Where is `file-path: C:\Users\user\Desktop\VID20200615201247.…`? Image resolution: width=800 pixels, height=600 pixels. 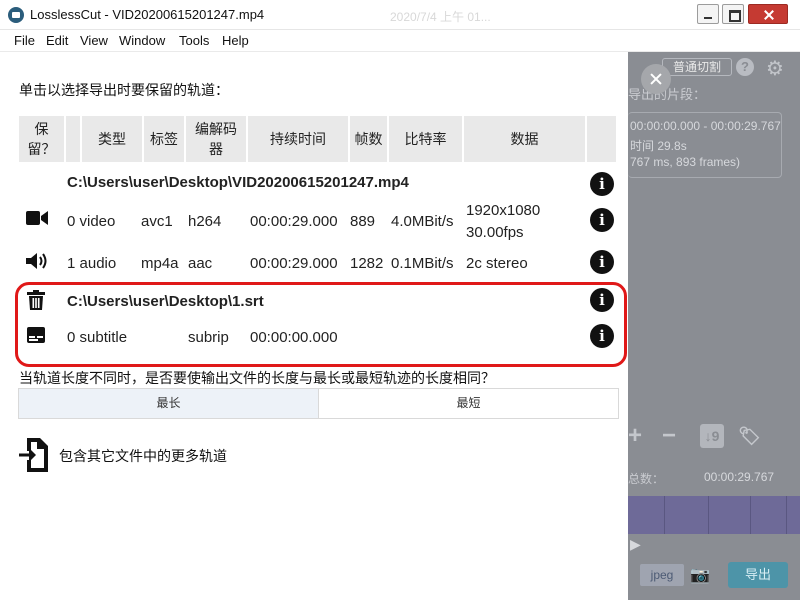 file-path: C:\Users\user\Desktop\VID20200615201247.… is located at coordinates (238, 182).